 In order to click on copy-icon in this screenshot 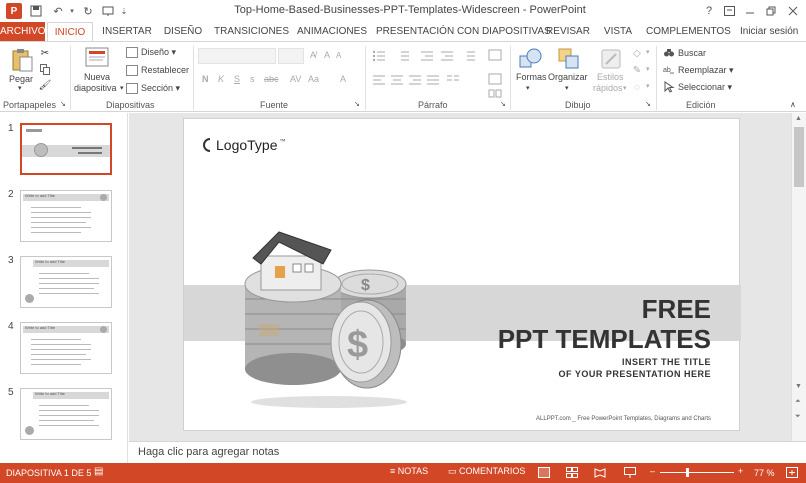, I will do `click(45, 69)`.